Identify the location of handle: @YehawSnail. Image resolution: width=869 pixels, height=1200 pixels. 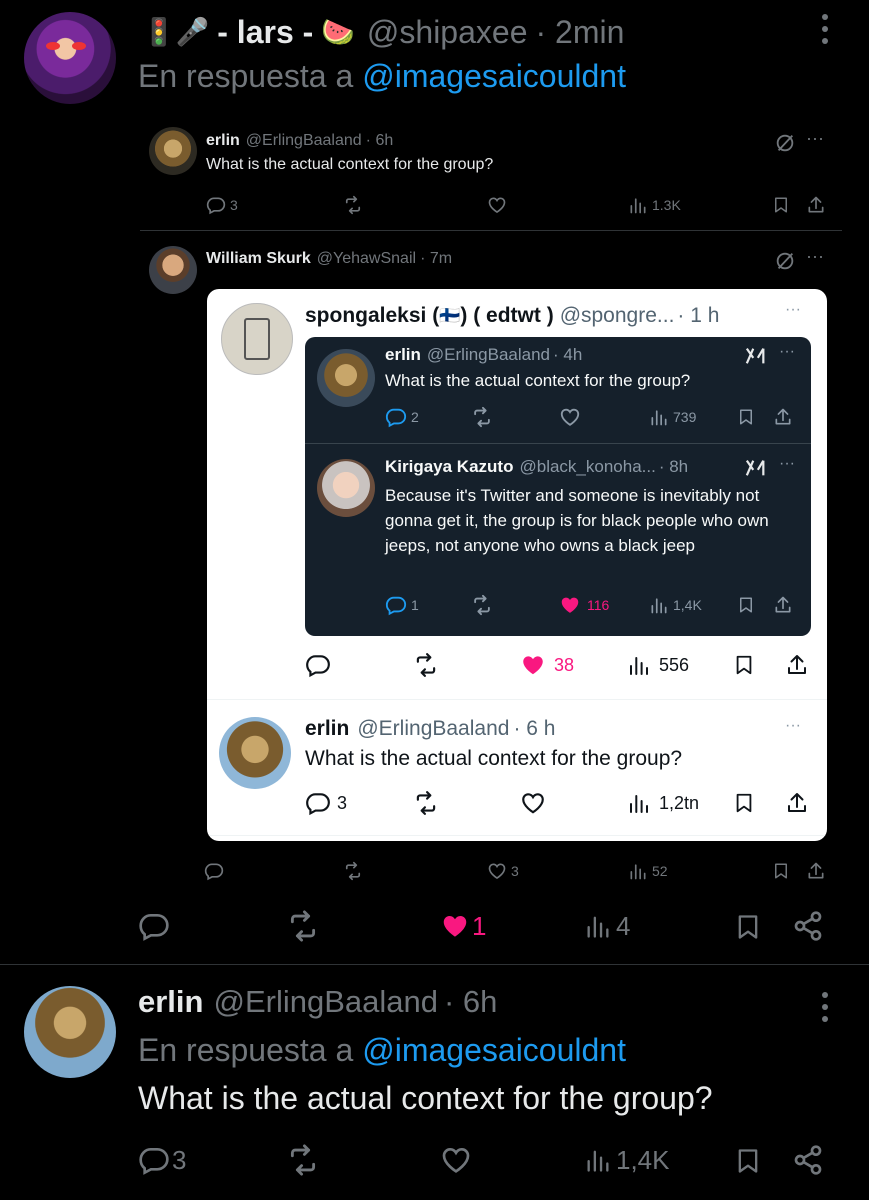
(366, 259).